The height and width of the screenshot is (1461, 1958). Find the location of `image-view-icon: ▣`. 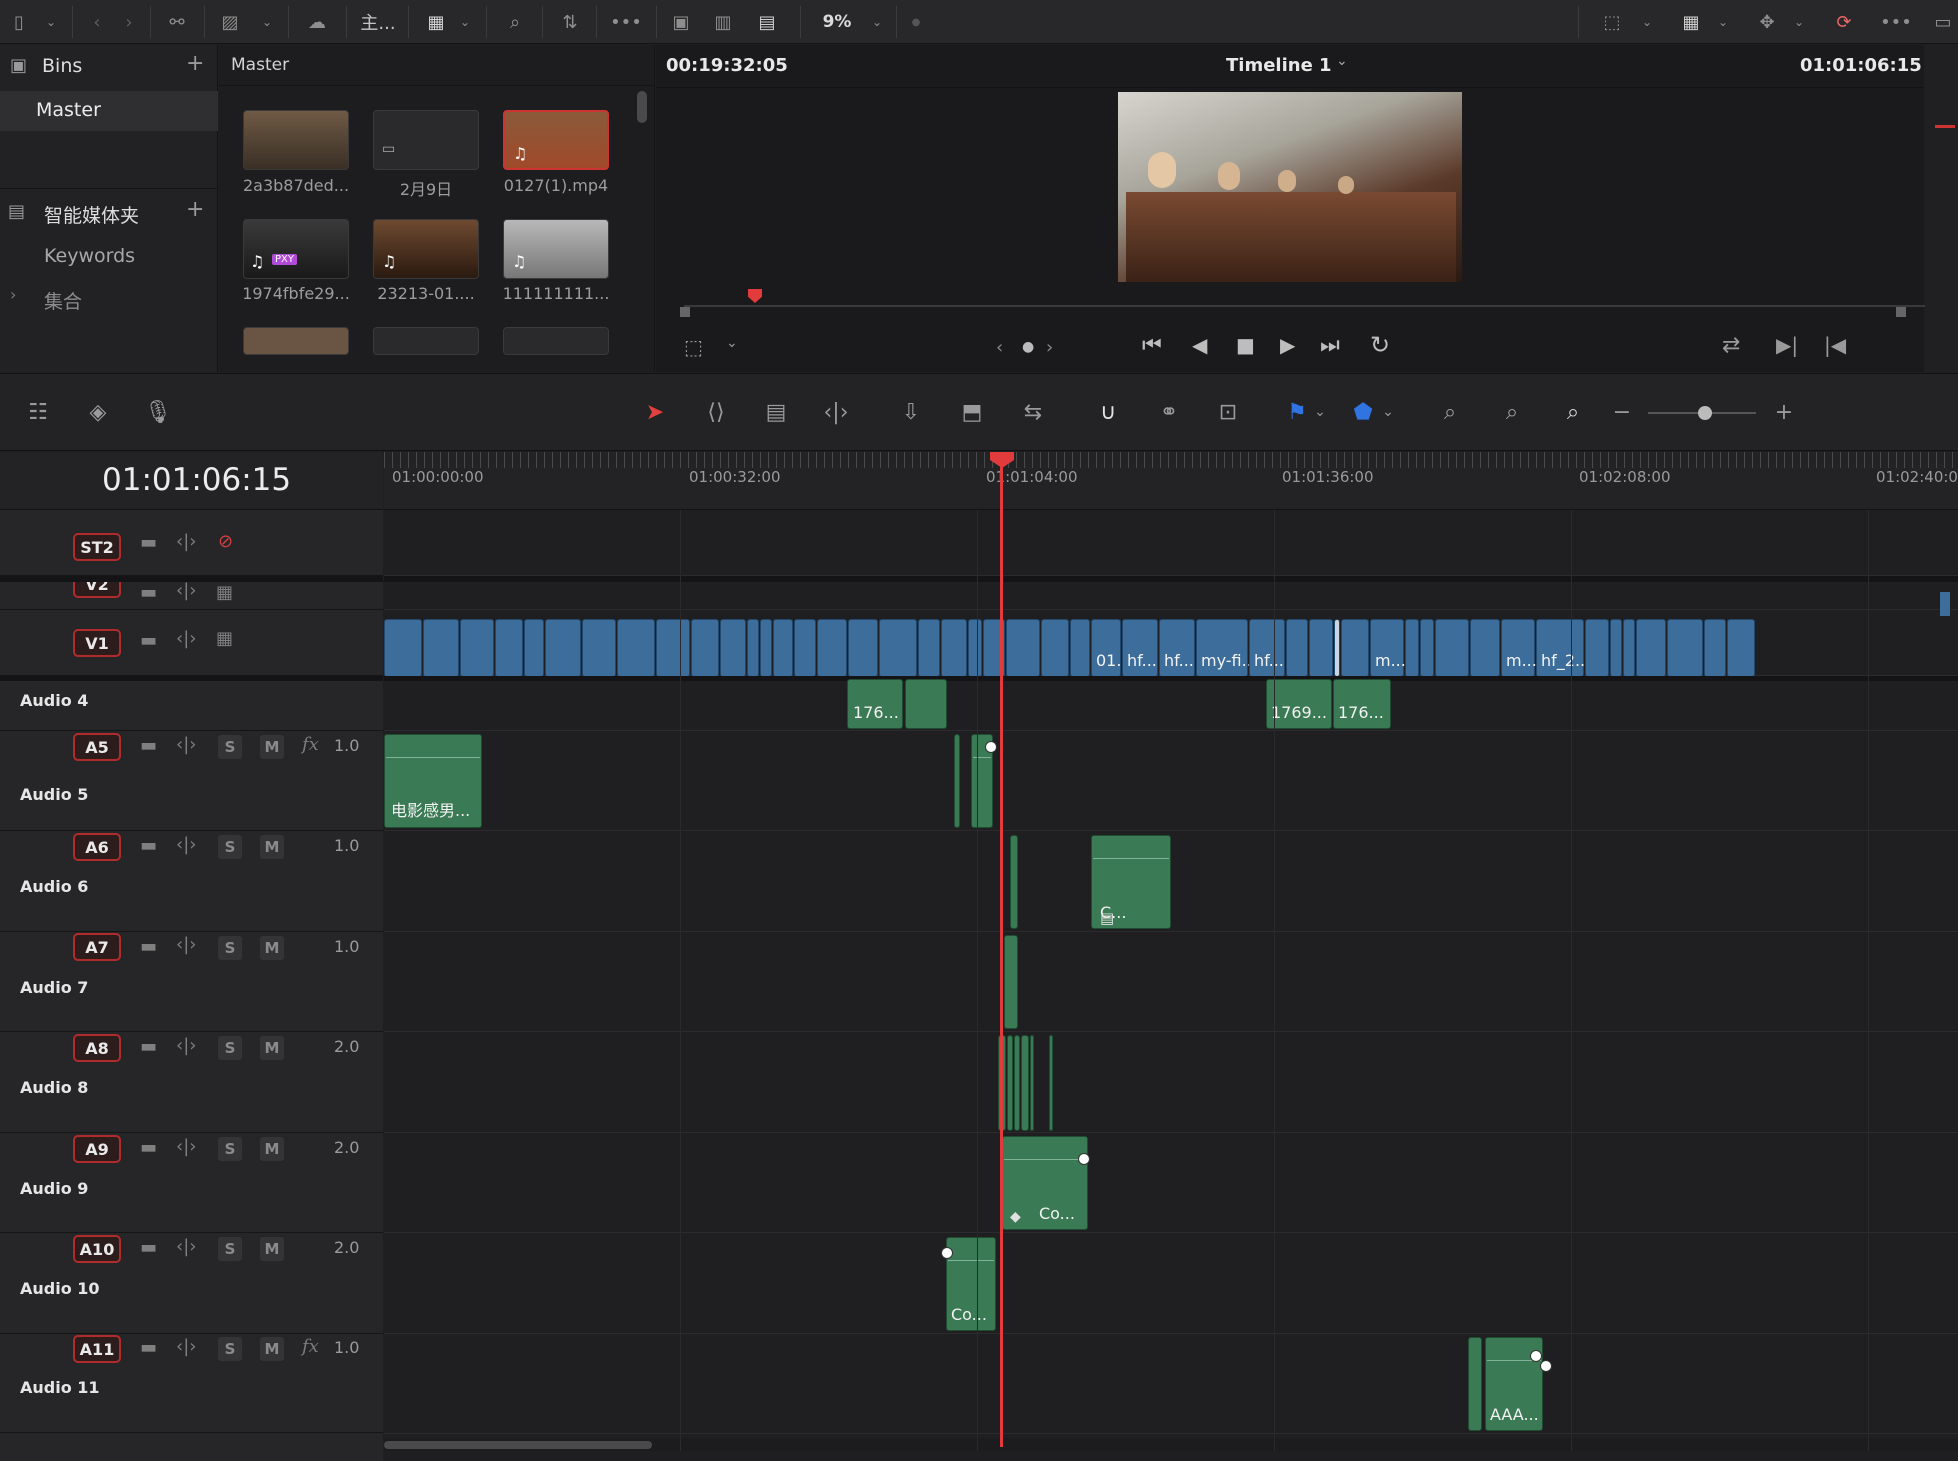

image-view-icon: ▣ is located at coordinates (681, 22).